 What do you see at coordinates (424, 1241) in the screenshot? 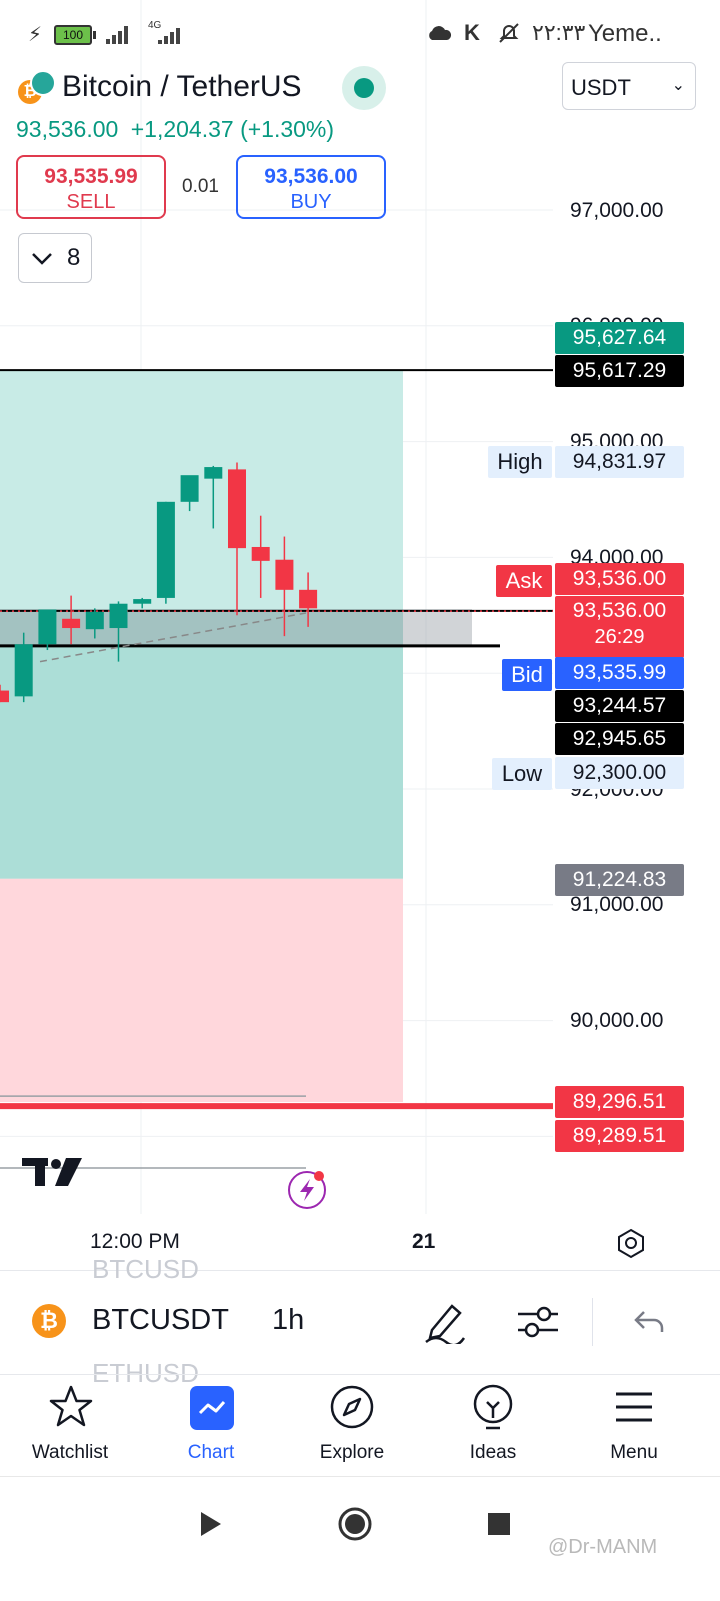
I see `time-tick: 21` at bounding box center [424, 1241].